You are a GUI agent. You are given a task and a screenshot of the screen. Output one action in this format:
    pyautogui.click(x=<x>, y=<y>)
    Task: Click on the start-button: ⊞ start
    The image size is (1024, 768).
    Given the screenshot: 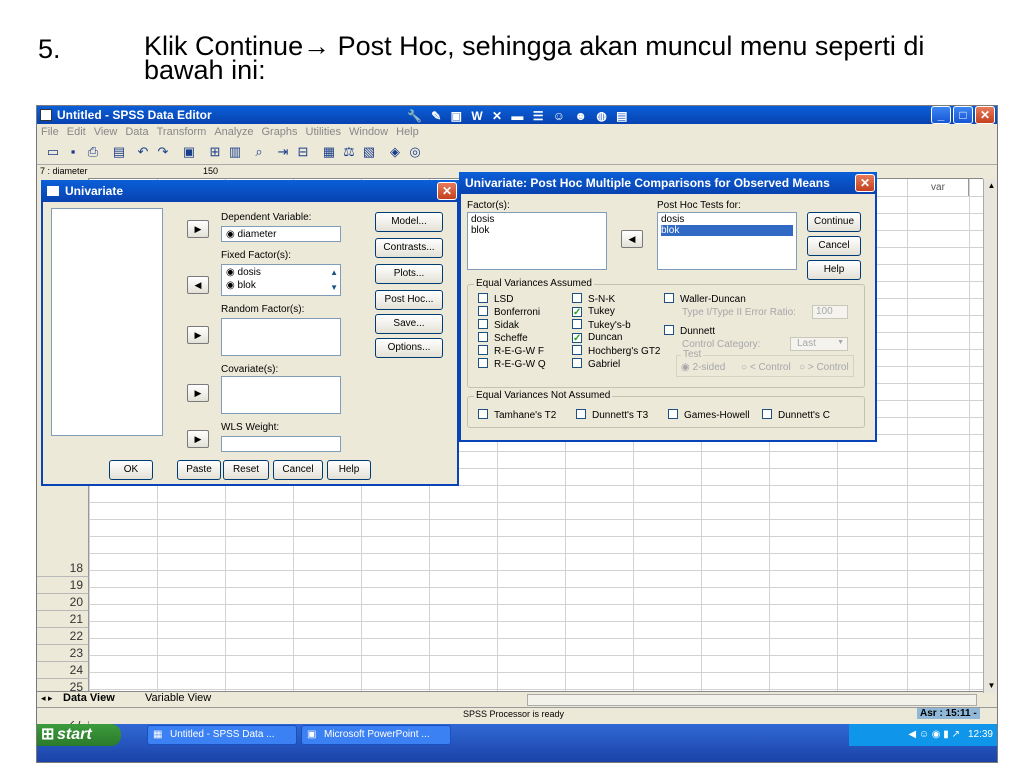 What is the action you would take?
    pyautogui.click(x=79, y=735)
    